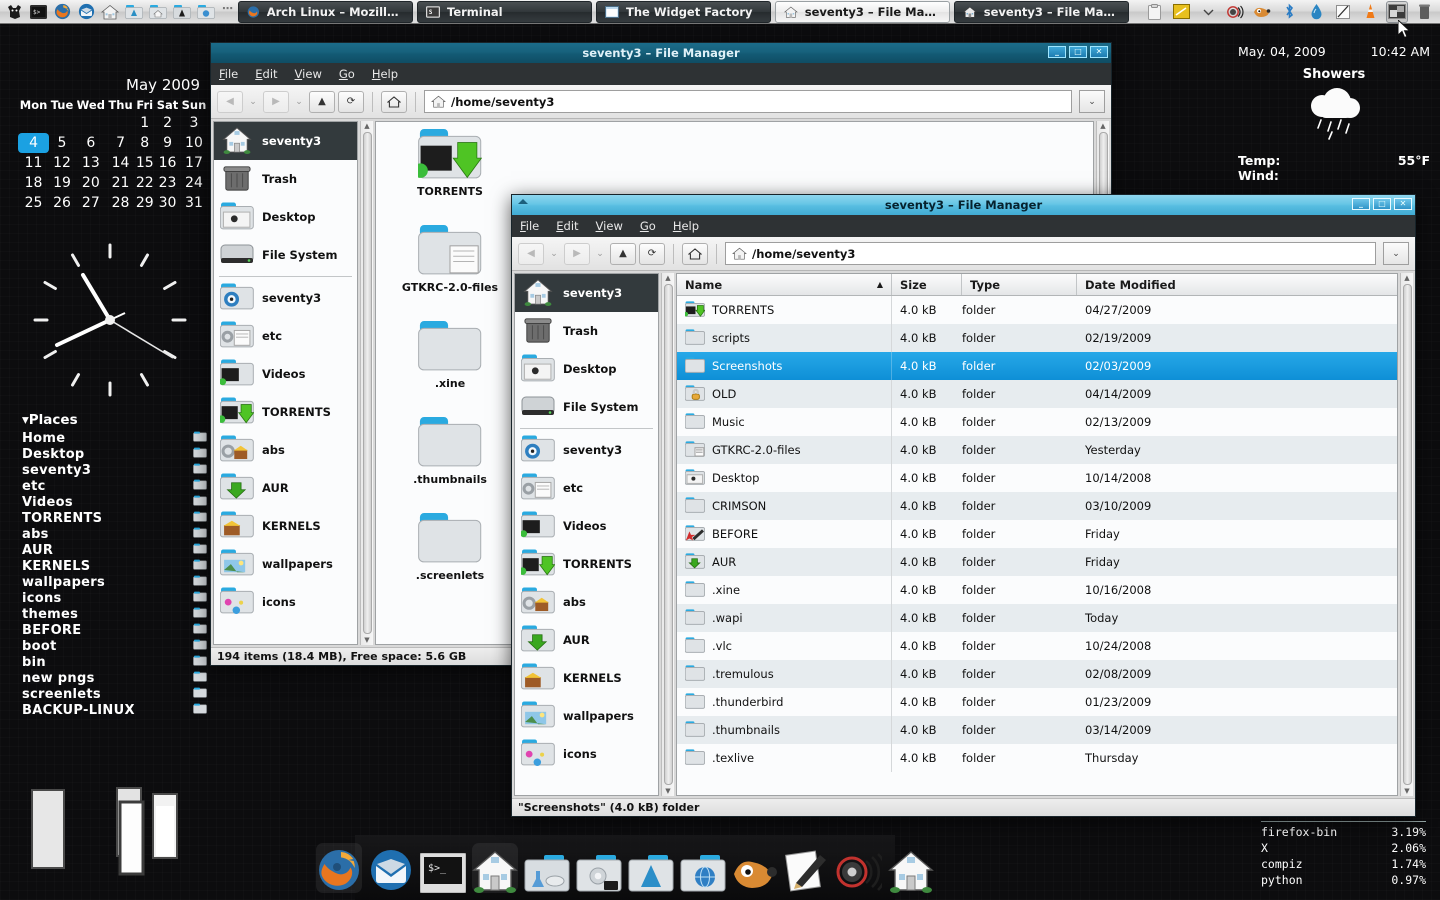 The image size is (1440, 900). I want to click on sidebar-item-abs: abs, so click(586, 602).